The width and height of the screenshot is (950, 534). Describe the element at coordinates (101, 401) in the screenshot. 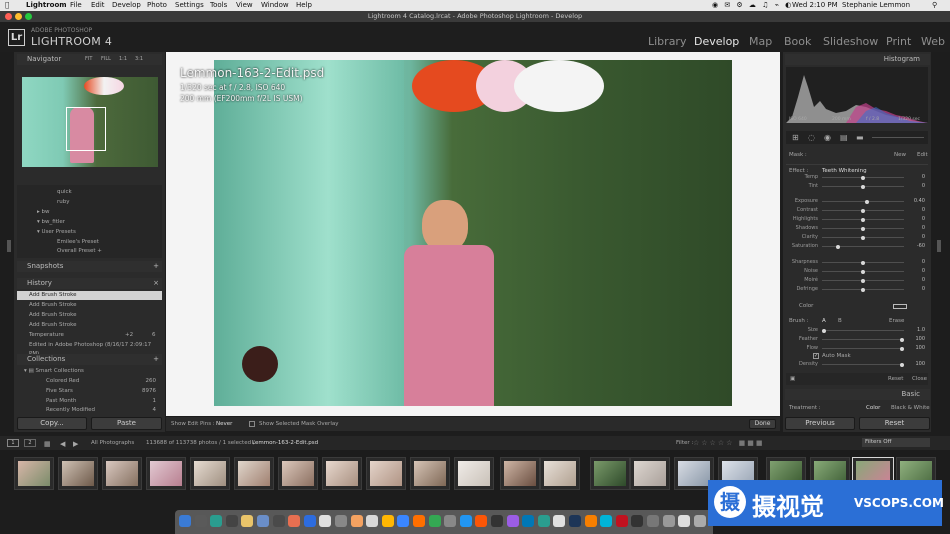

I see `collection-item: Past Month 1` at that location.